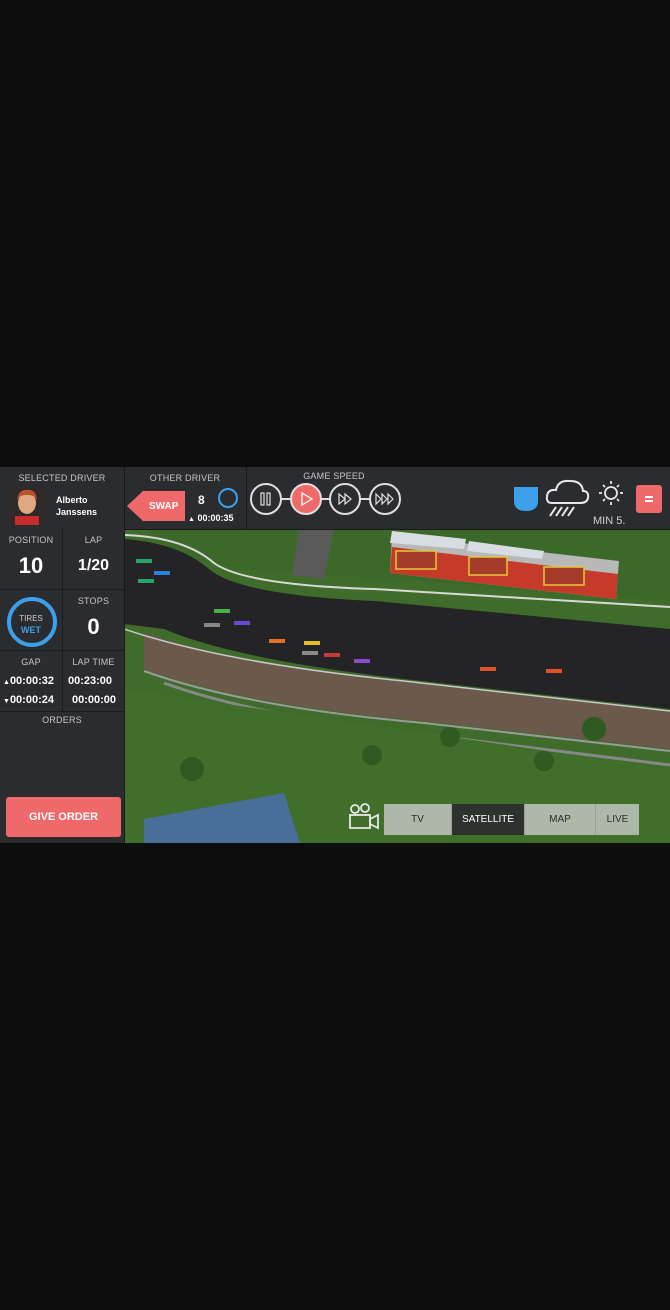  I want to click on tab-live-times: LIVE TIMES, so click(617, 819).